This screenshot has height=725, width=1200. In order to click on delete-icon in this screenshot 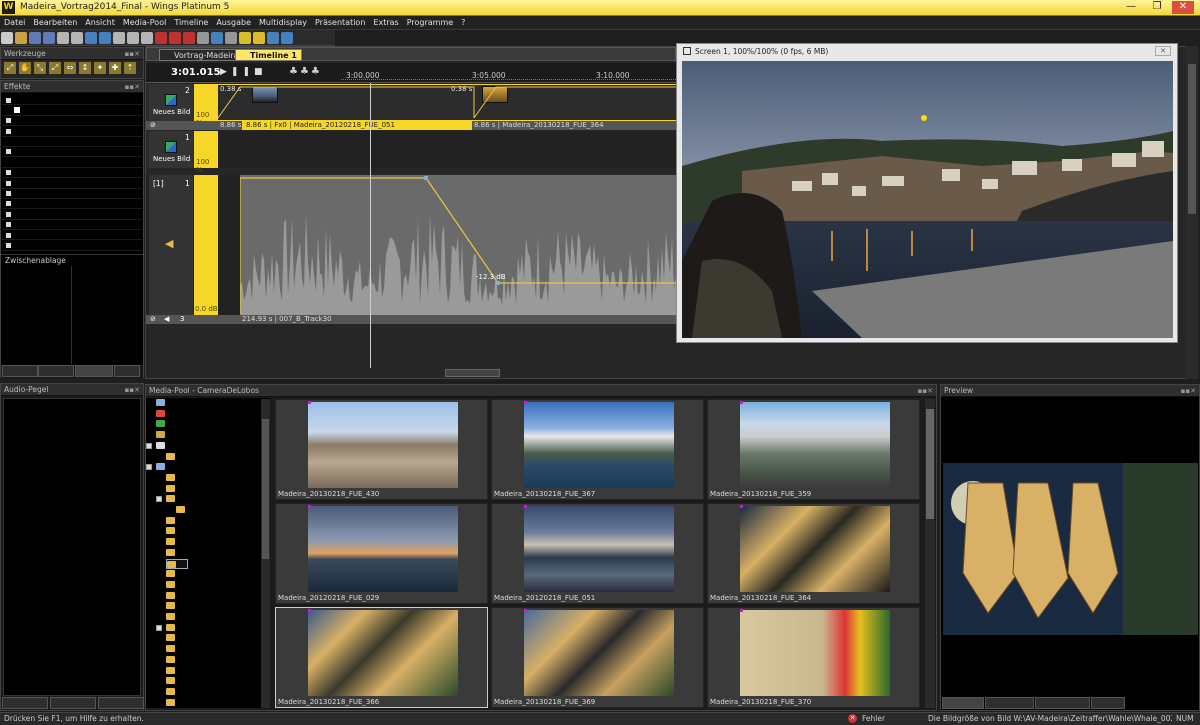, I will do `click(161, 38)`.